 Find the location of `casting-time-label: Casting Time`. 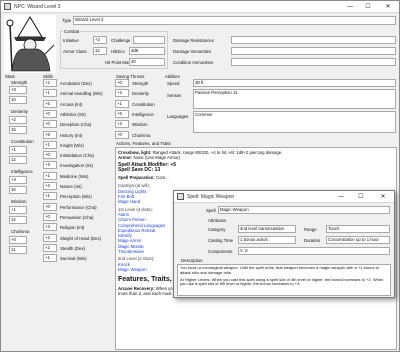

casting-time-label: Casting Time is located at coordinates (221, 240).